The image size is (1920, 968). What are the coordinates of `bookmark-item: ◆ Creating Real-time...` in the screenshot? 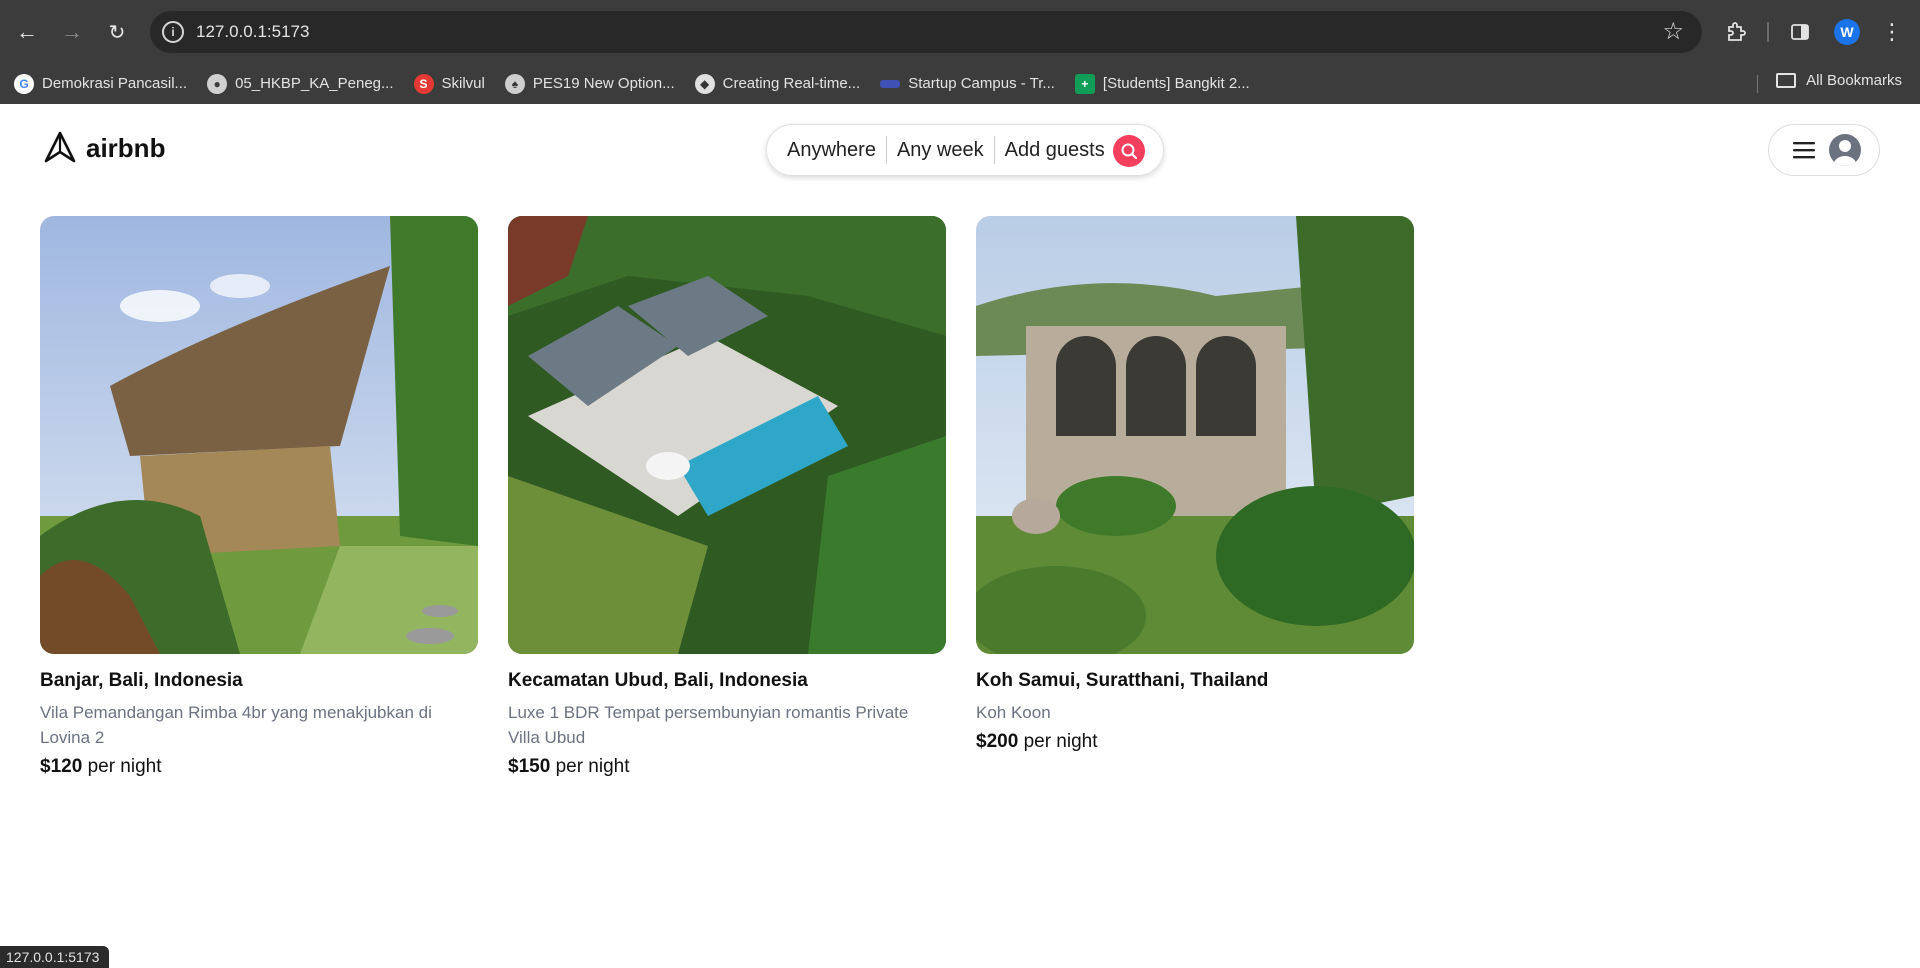 It's located at (777, 83).